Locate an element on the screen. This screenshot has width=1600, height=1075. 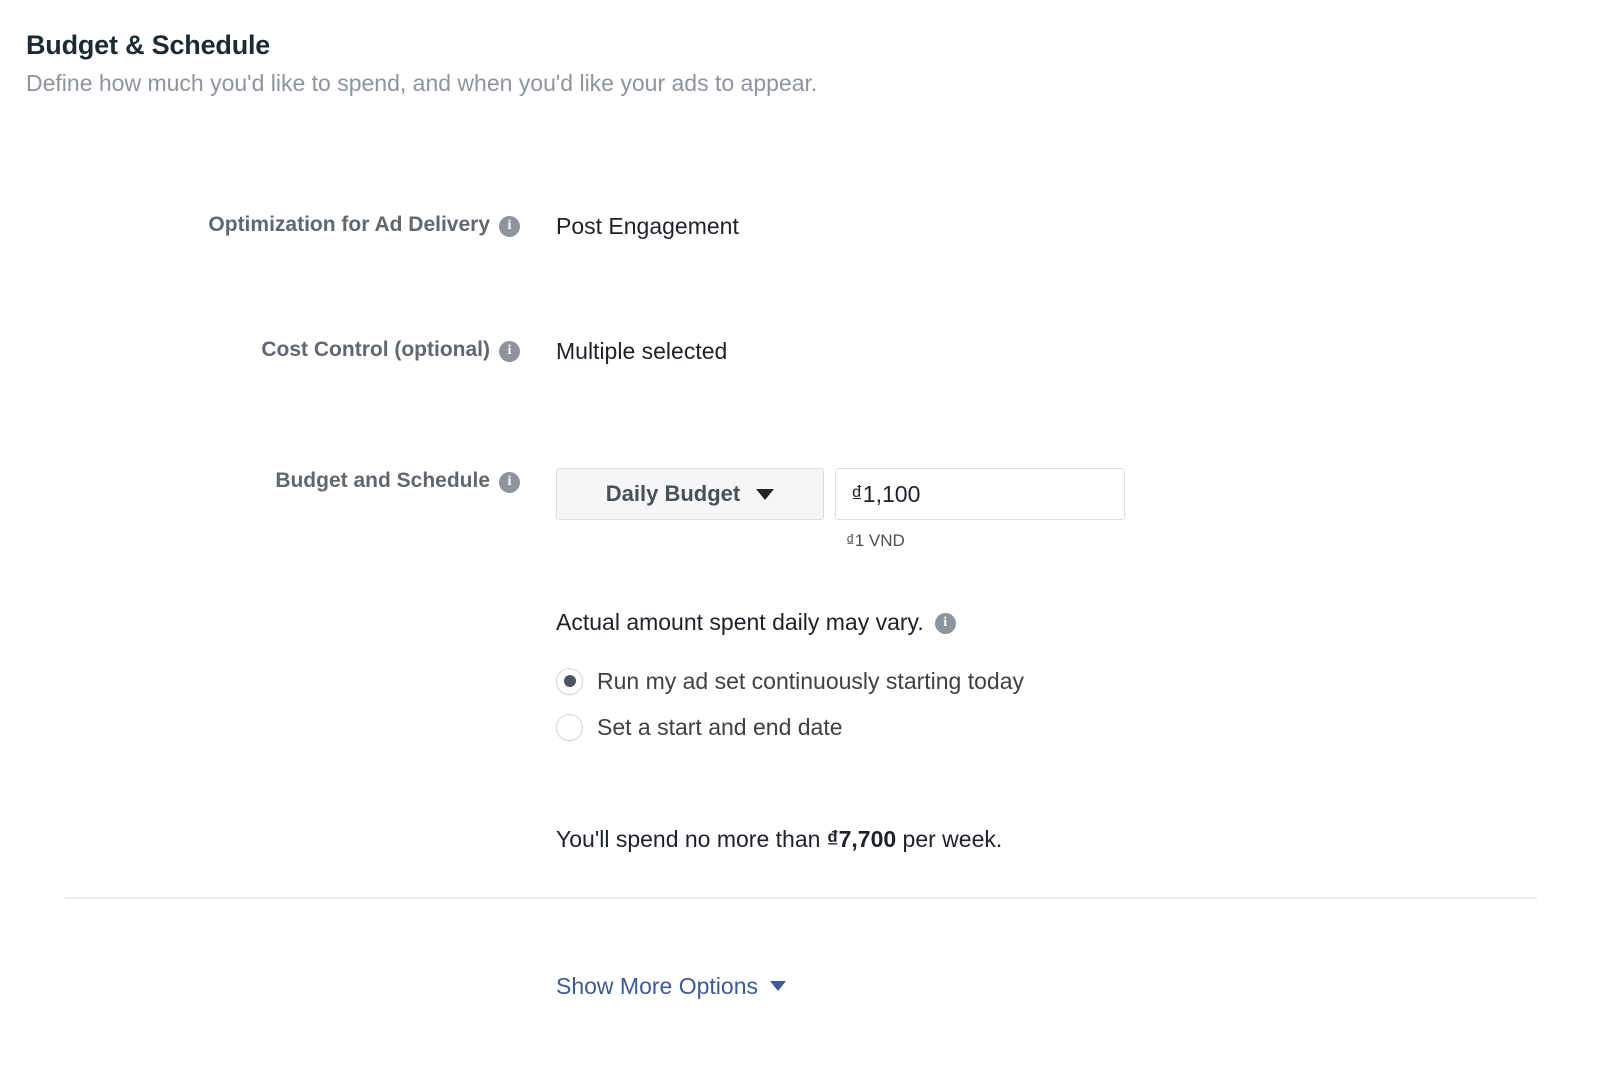
radio-label-set-start-end-date: Set a start and end date is located at coordinates (720, 727).